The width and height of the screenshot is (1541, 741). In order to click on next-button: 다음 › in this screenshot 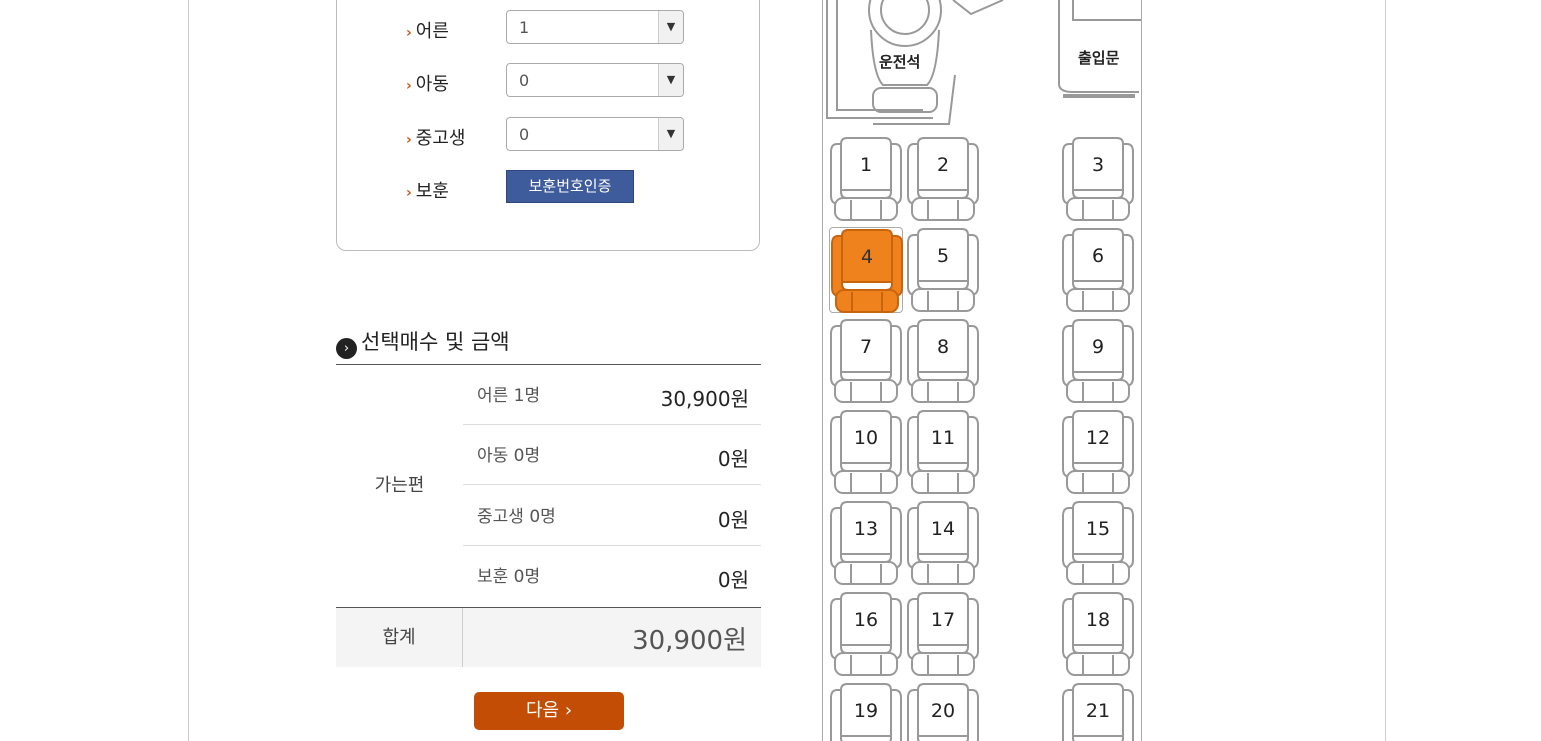, I will do `click(549, 711)`.